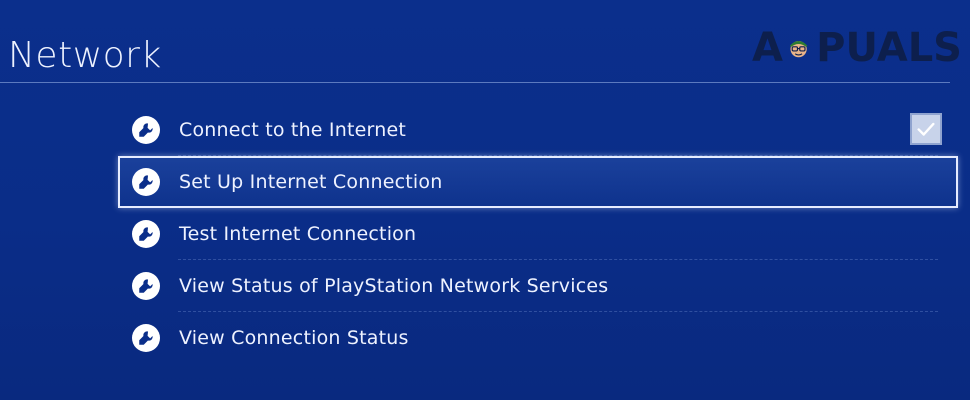  I want to click on menu-item-label: Connect to the Internet, so click(292, 130).